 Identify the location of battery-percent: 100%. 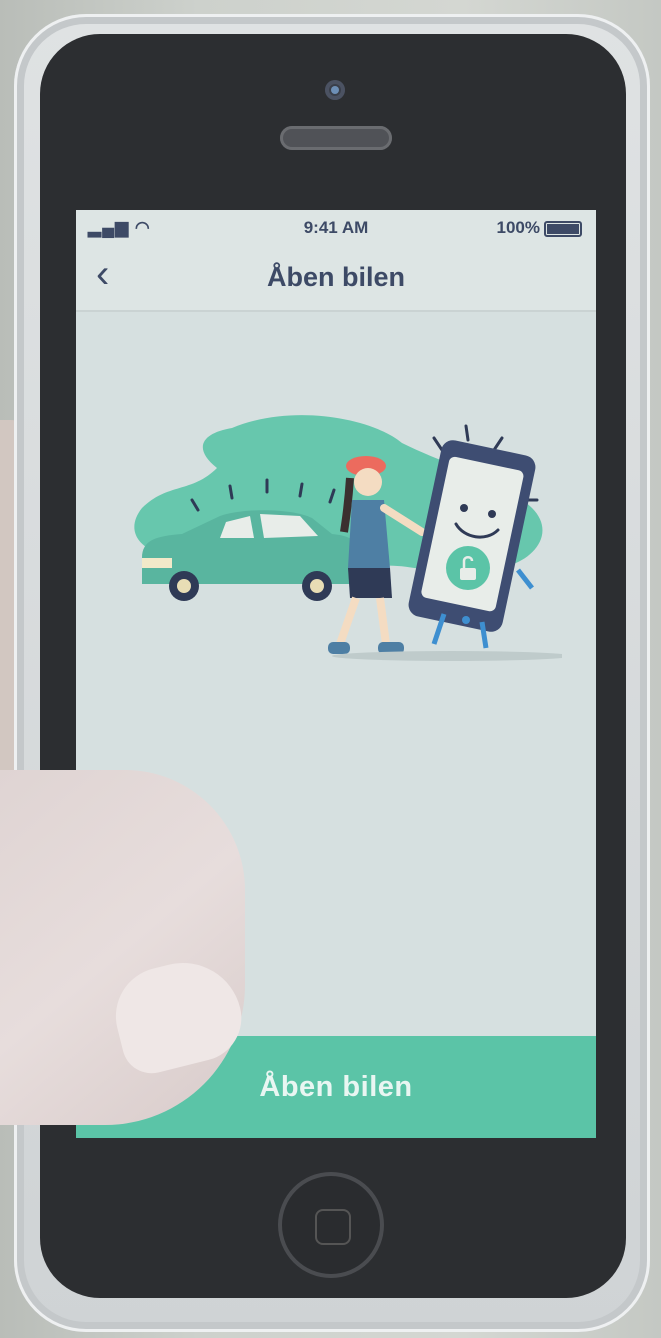
(518, 227).